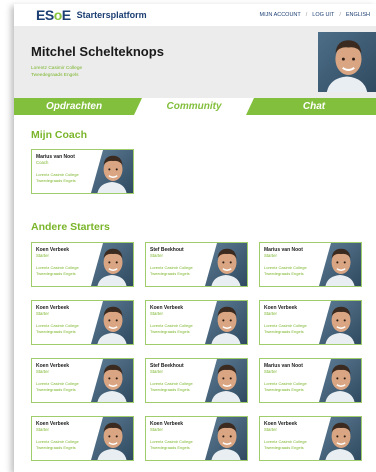 The image size is (376, 472). Describe the element at coordinates (53, 15) in the screenshot. I see `logo: ESoE` at that location.